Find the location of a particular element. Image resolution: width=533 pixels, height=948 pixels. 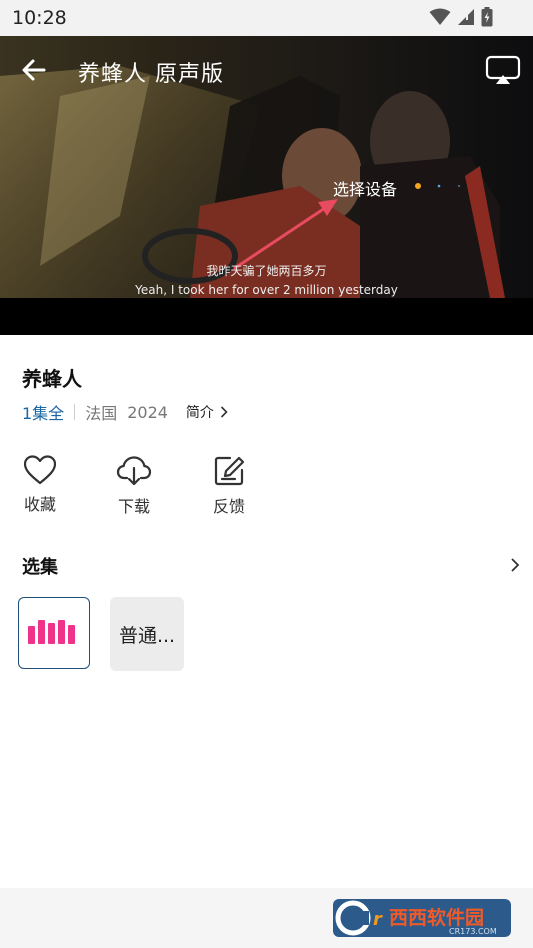

wifi-icon is located at coordinates (440, 16).